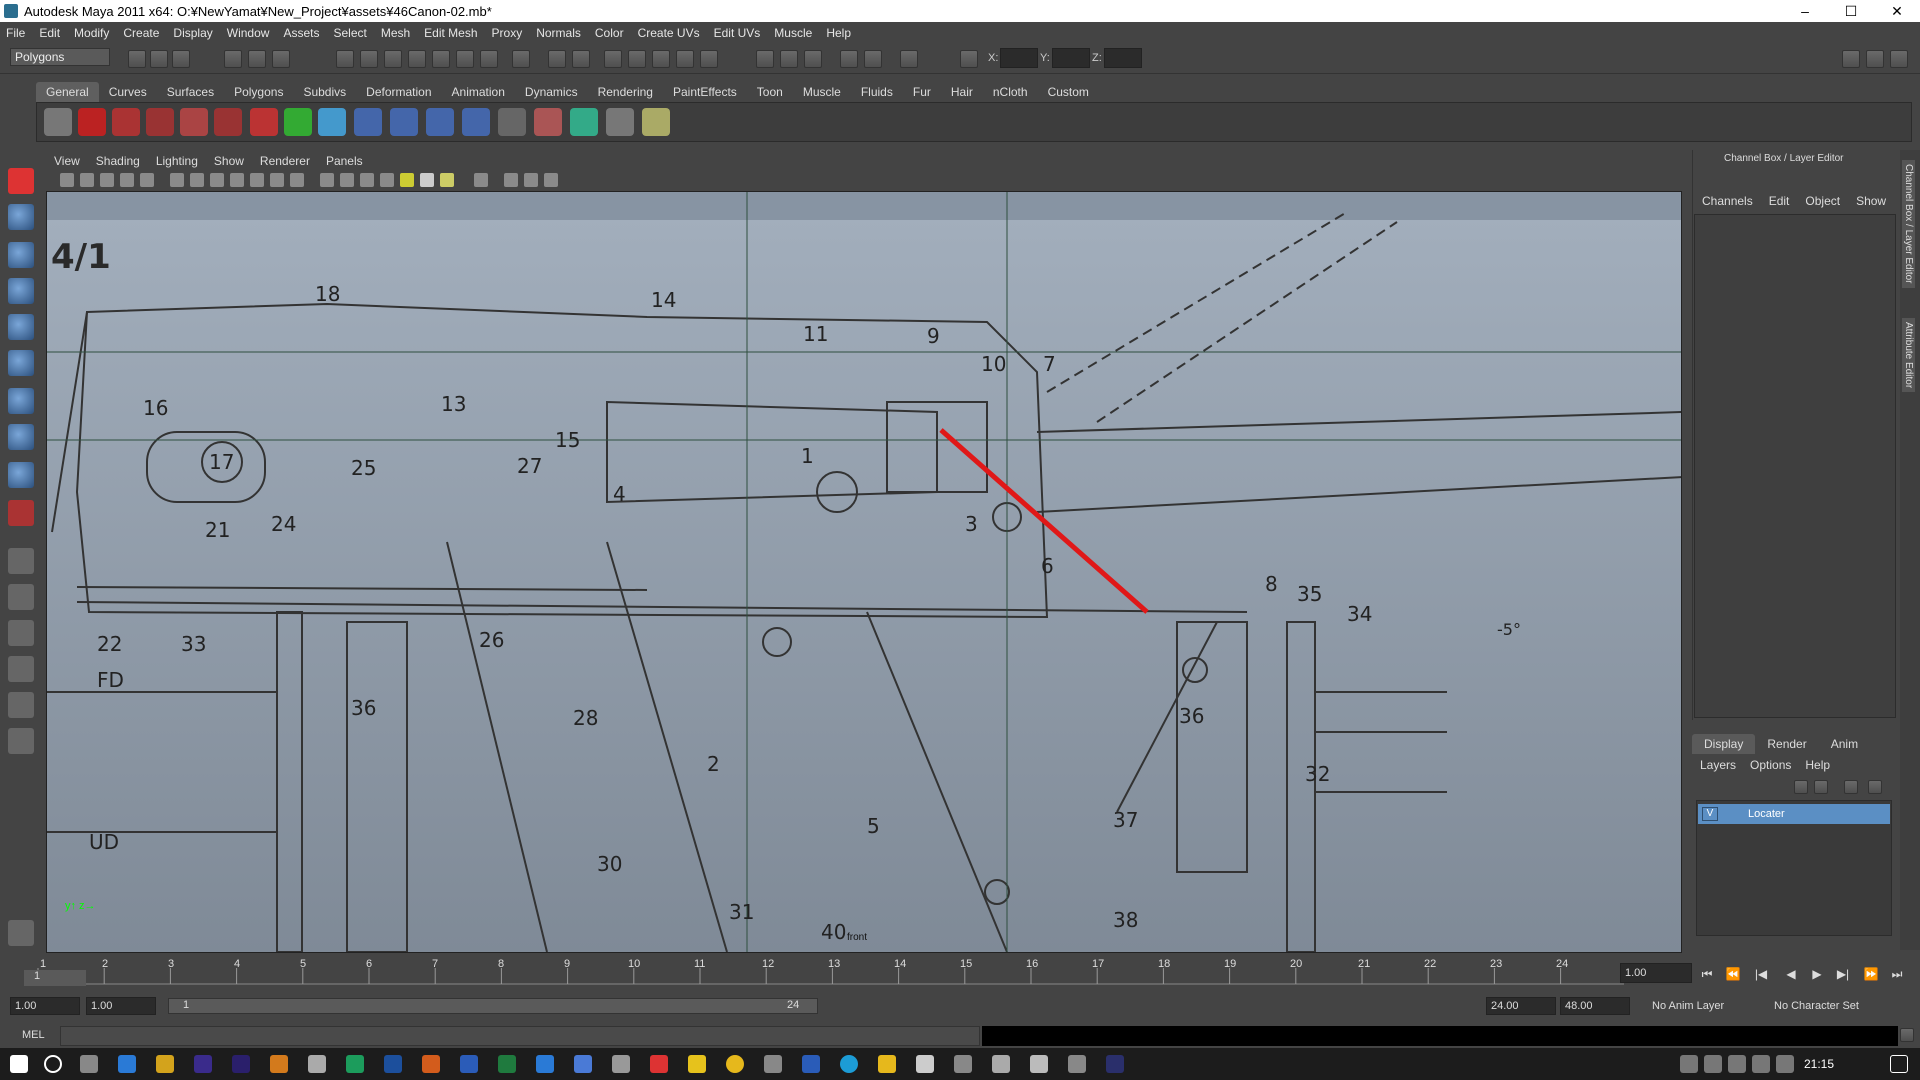  Describe the element at coordinates (126, 122) in the screenshot. I see `shelf-tool-1-icon` at that location.